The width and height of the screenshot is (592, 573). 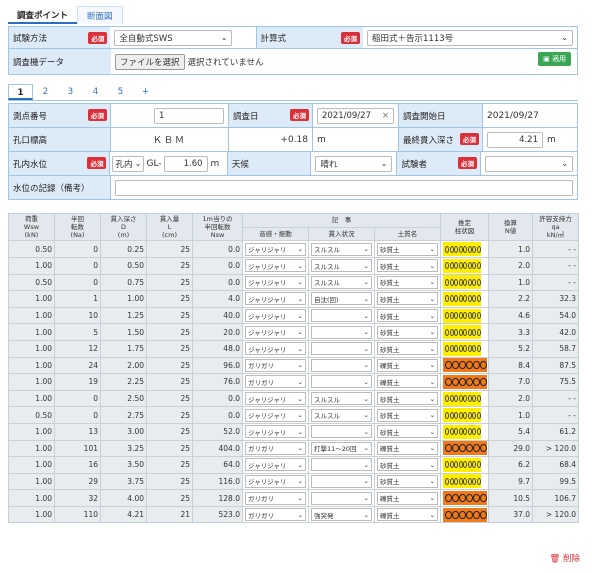 What do you see at coordinates (217, 481) in the screenshot?
I see `cell-nsw: 116.0` at bounding box center [217, 481].